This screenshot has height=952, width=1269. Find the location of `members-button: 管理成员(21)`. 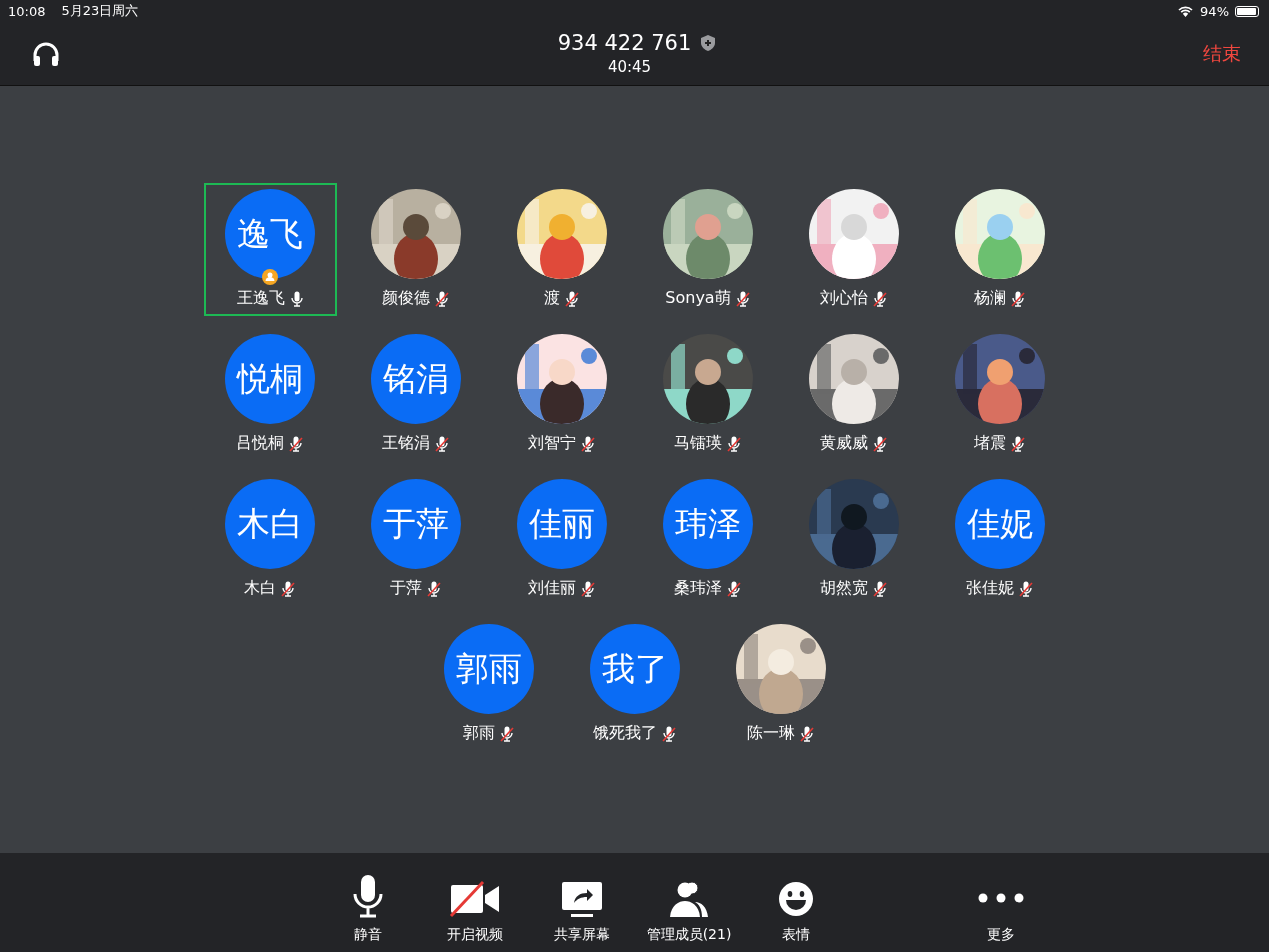

members-button: 管理成员(21) is located at coordinates (689, 902).